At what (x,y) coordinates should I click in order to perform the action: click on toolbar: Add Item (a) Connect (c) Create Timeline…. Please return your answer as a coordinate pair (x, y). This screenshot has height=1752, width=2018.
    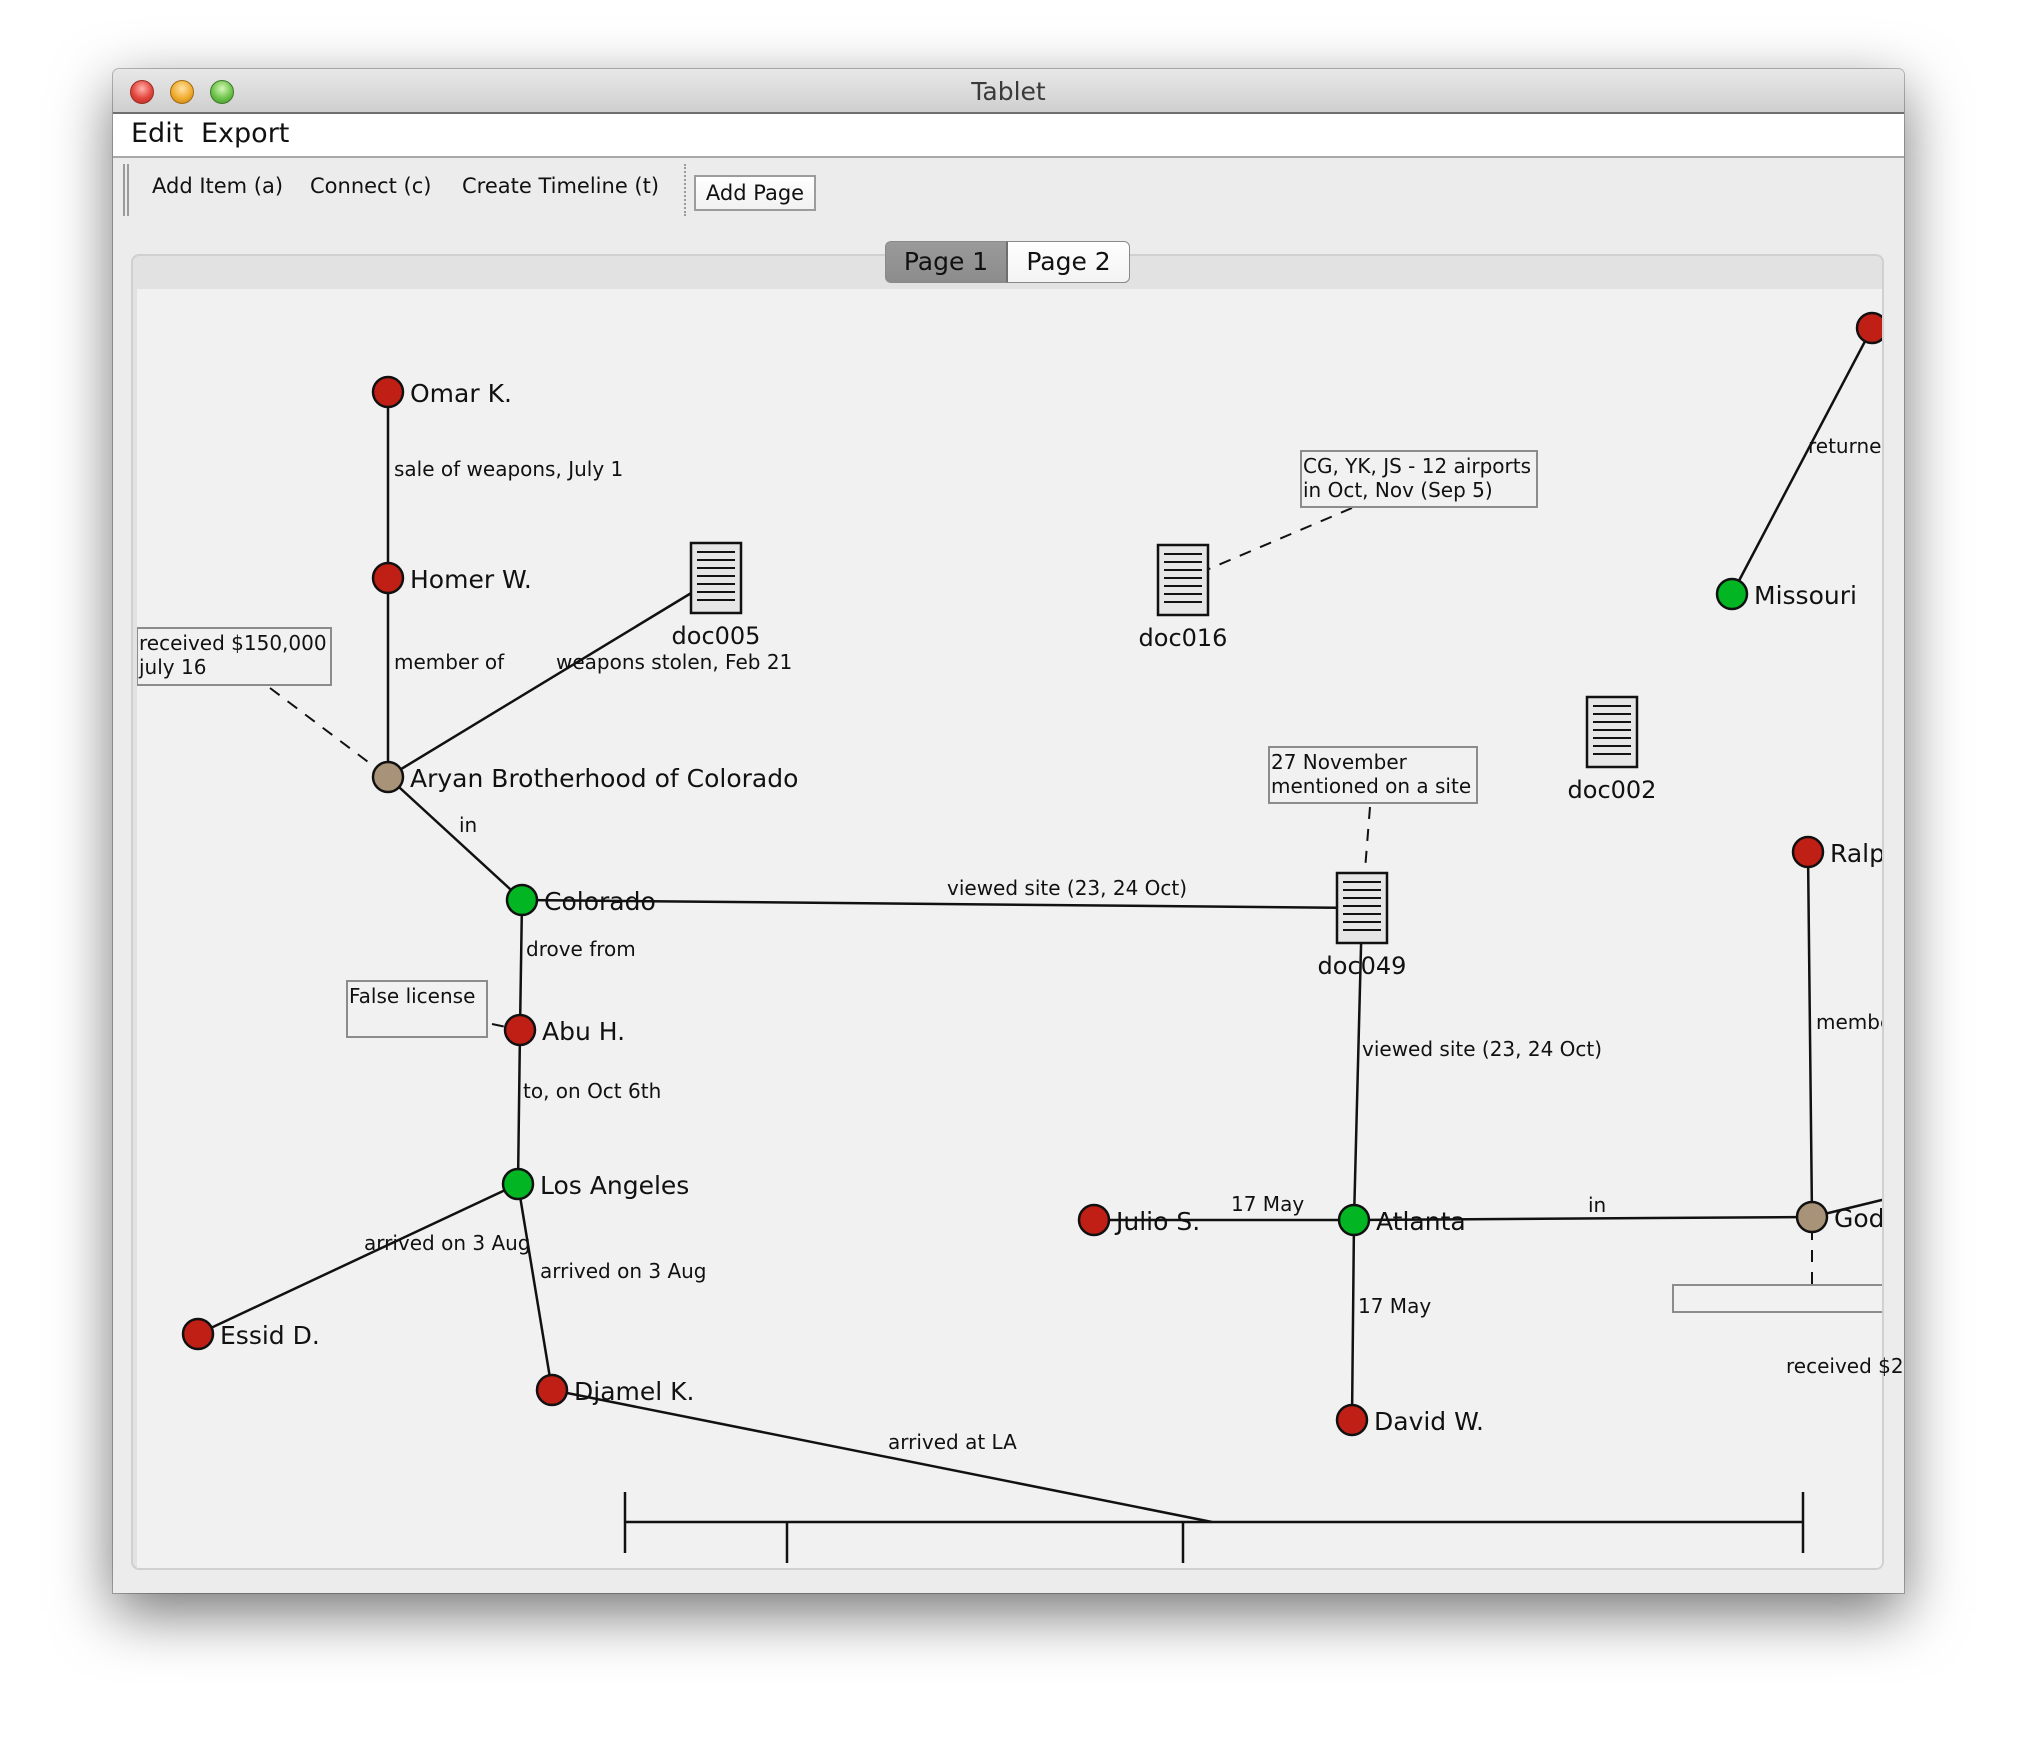
    Looking at the image, I should click on (1008, 188).